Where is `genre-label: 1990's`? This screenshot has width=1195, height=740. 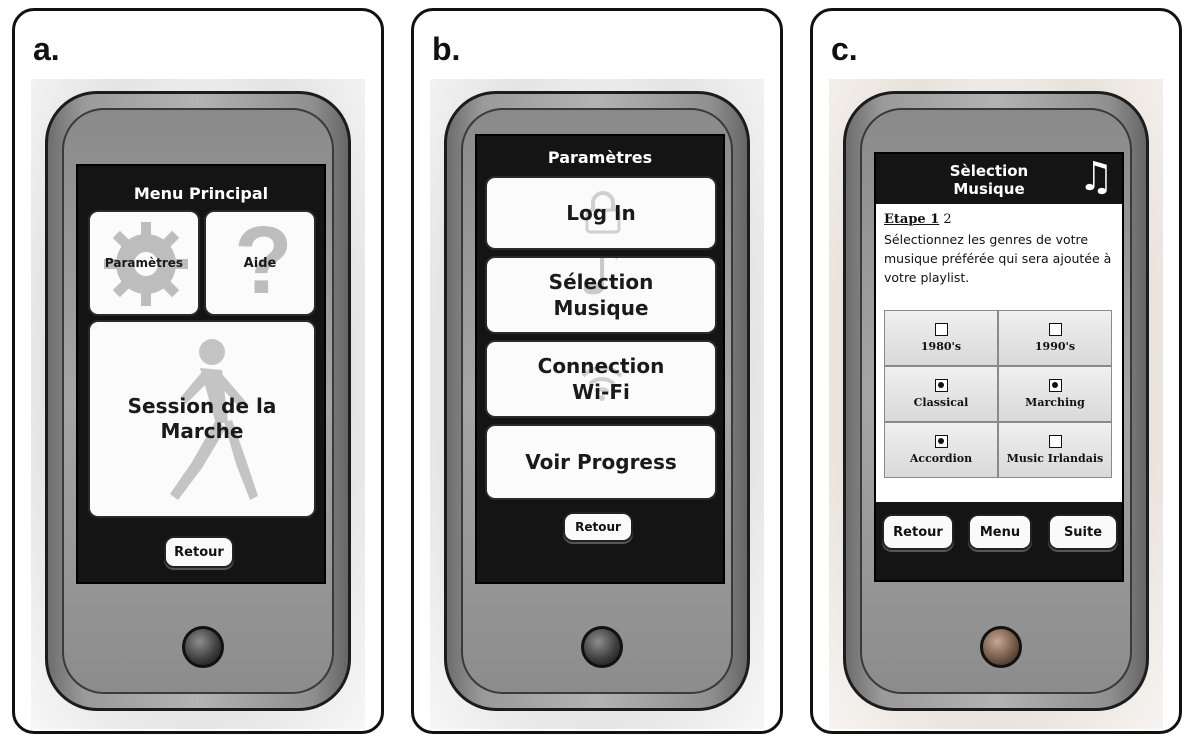
genre-label: 1990's is located at coordinates (1055, 346).